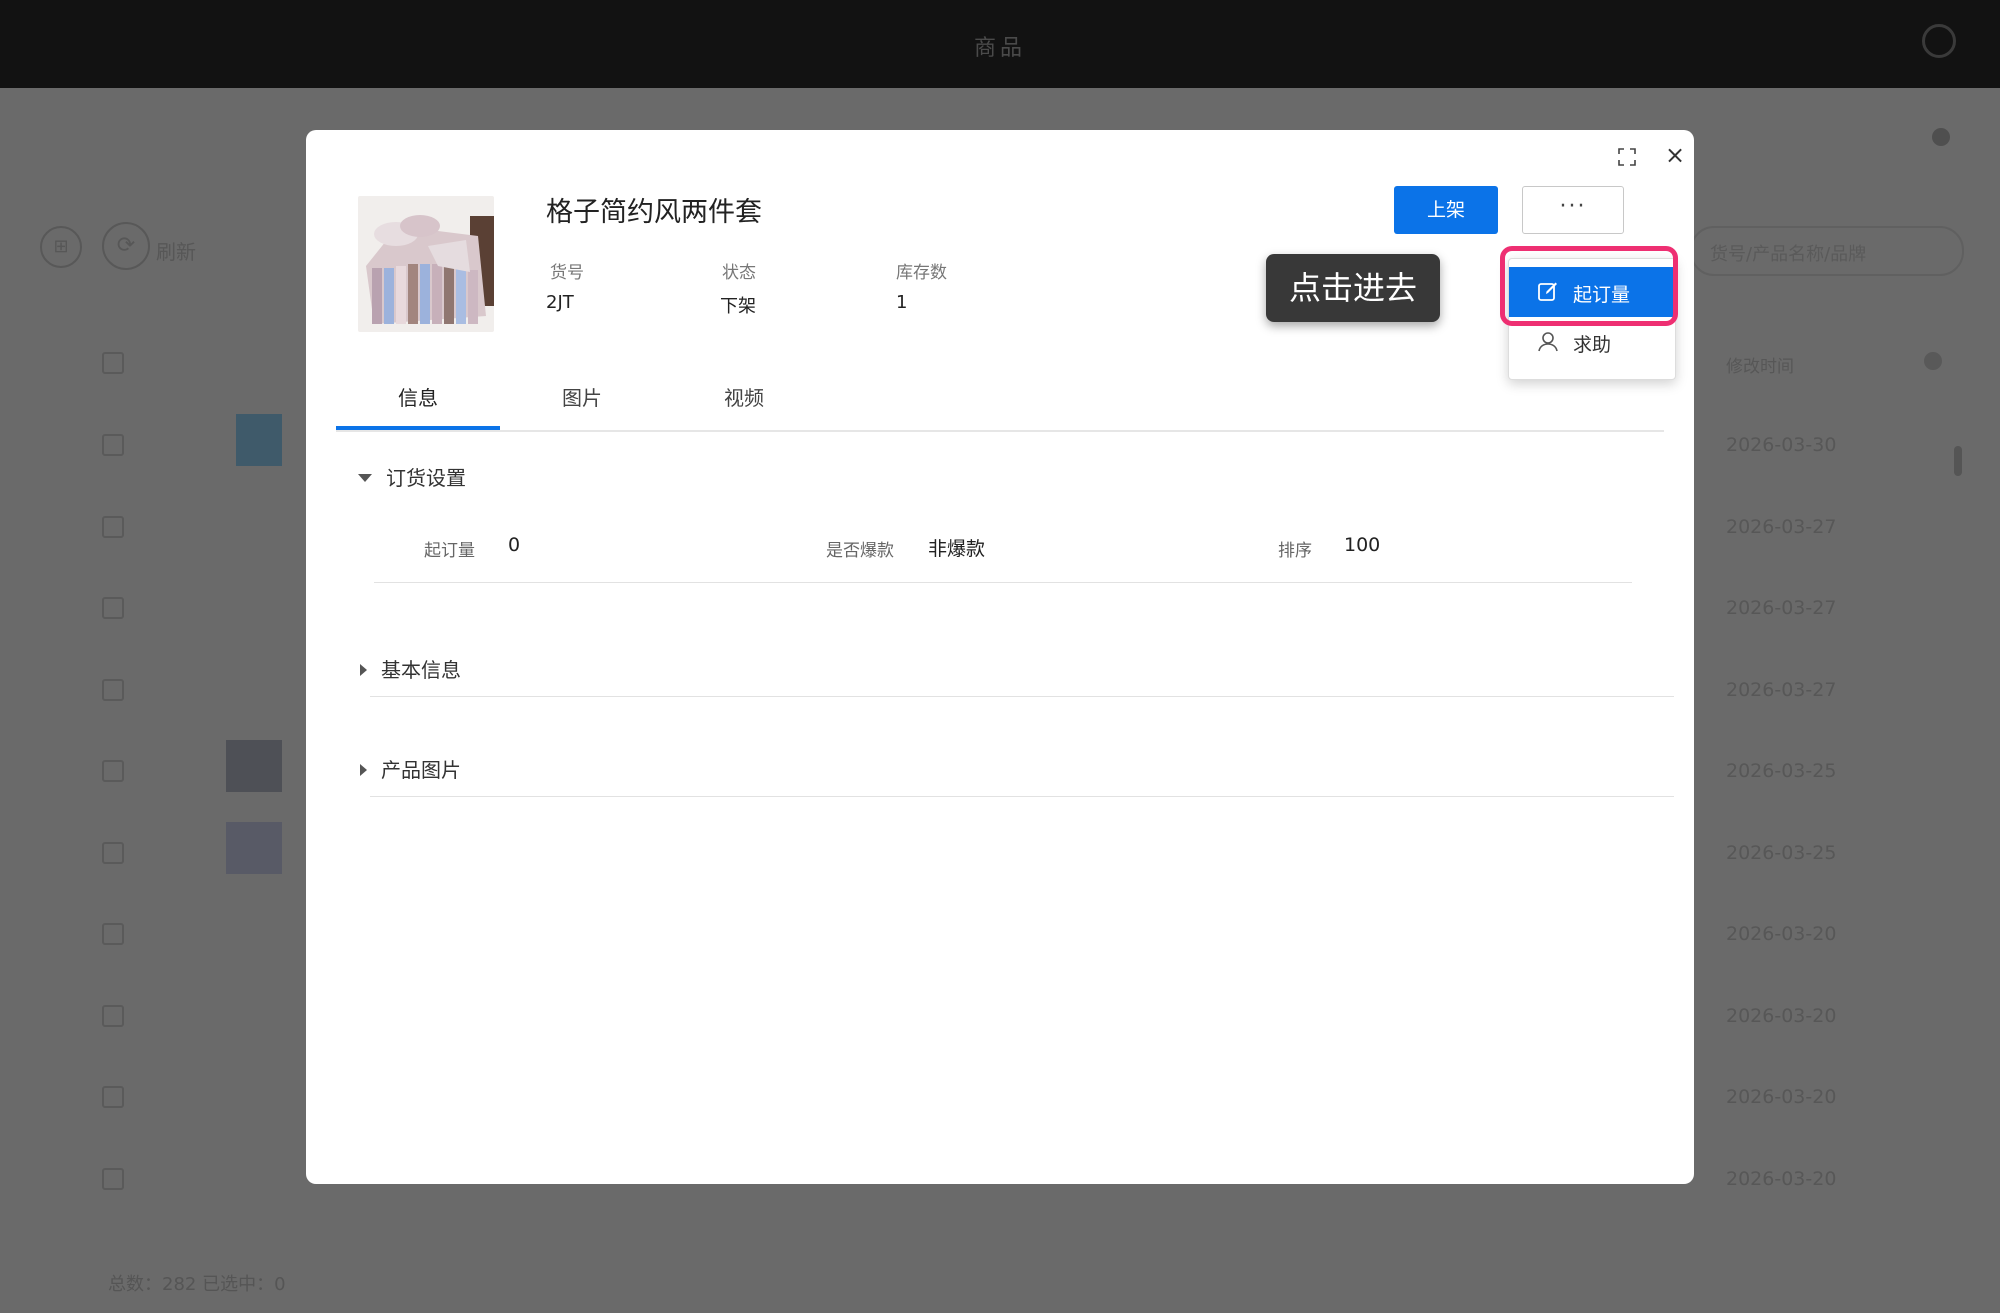 This screenshot has height=1313, width=2000. I want to click on sku-value: 2JT, so click(560, 302).